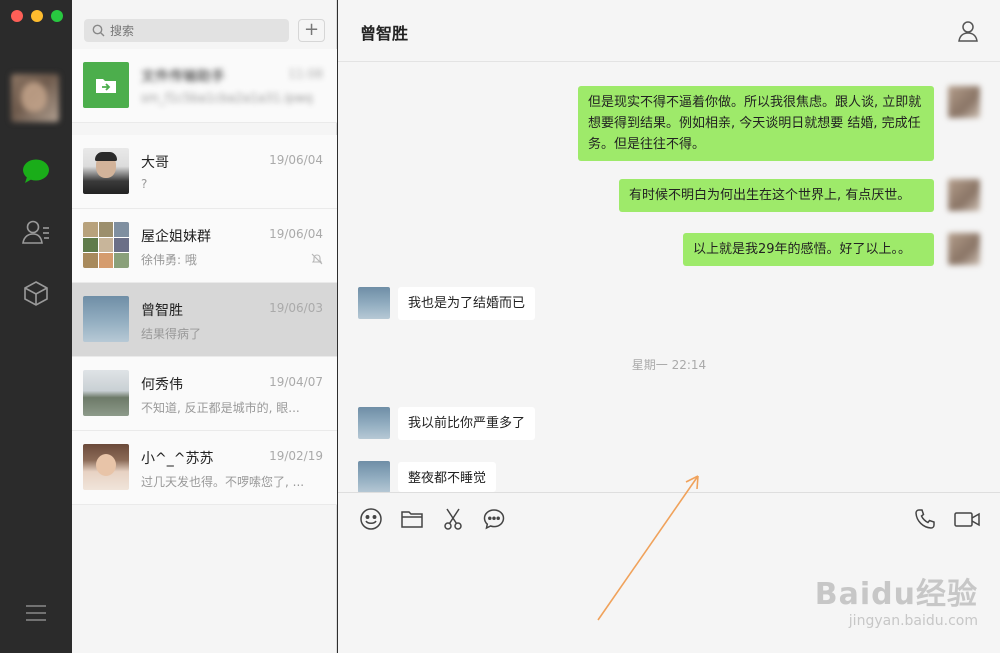 Image resolution: width=1000 pixels, height=653 pixels. What do you see at coordinates (913, 621) in the screenshot?
I see `watermark-url: jingyan.baidu.com` at bounding box center [913, 621].